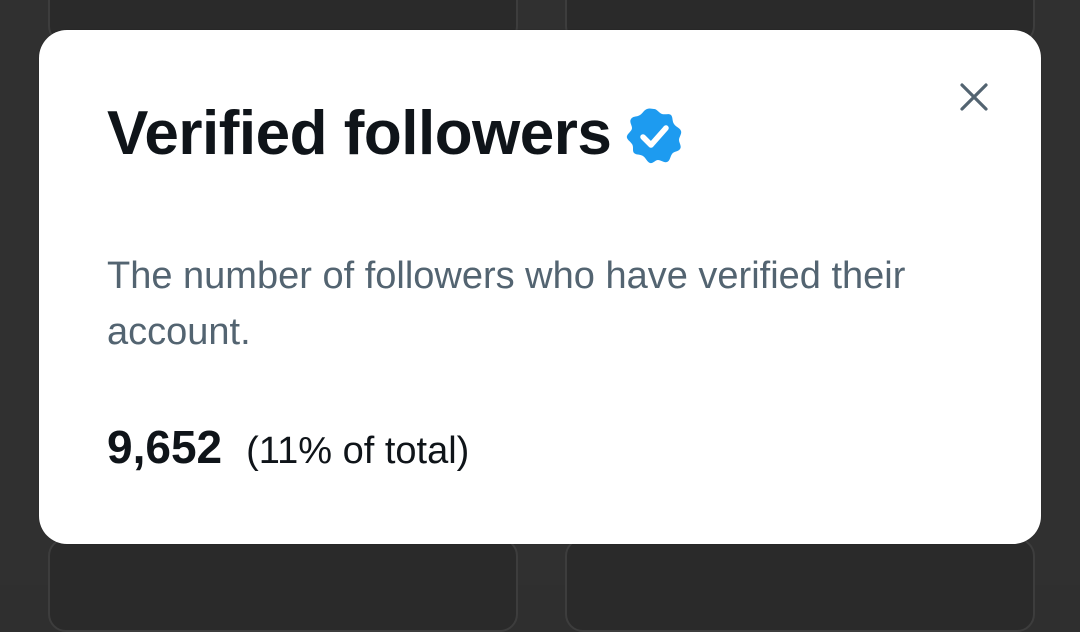 The height and width of the screenshot is (632, 1080). I want to click on stat-row: 9,652 (11% of total), so click(288, 447).